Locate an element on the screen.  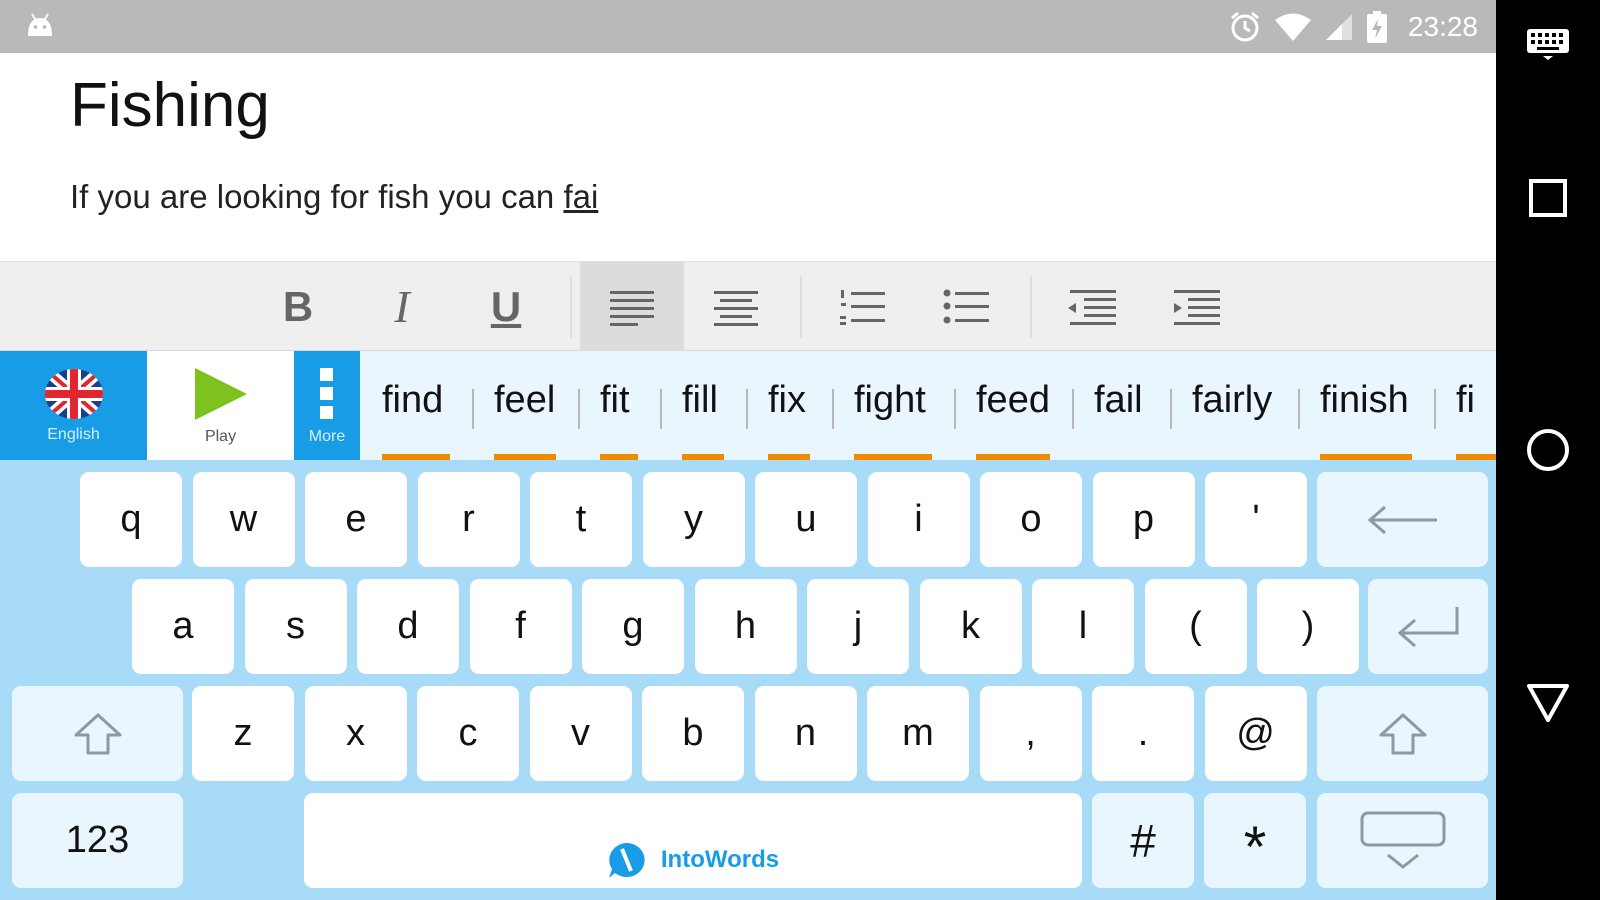
key-label: w is located at coordinates (243, 519).